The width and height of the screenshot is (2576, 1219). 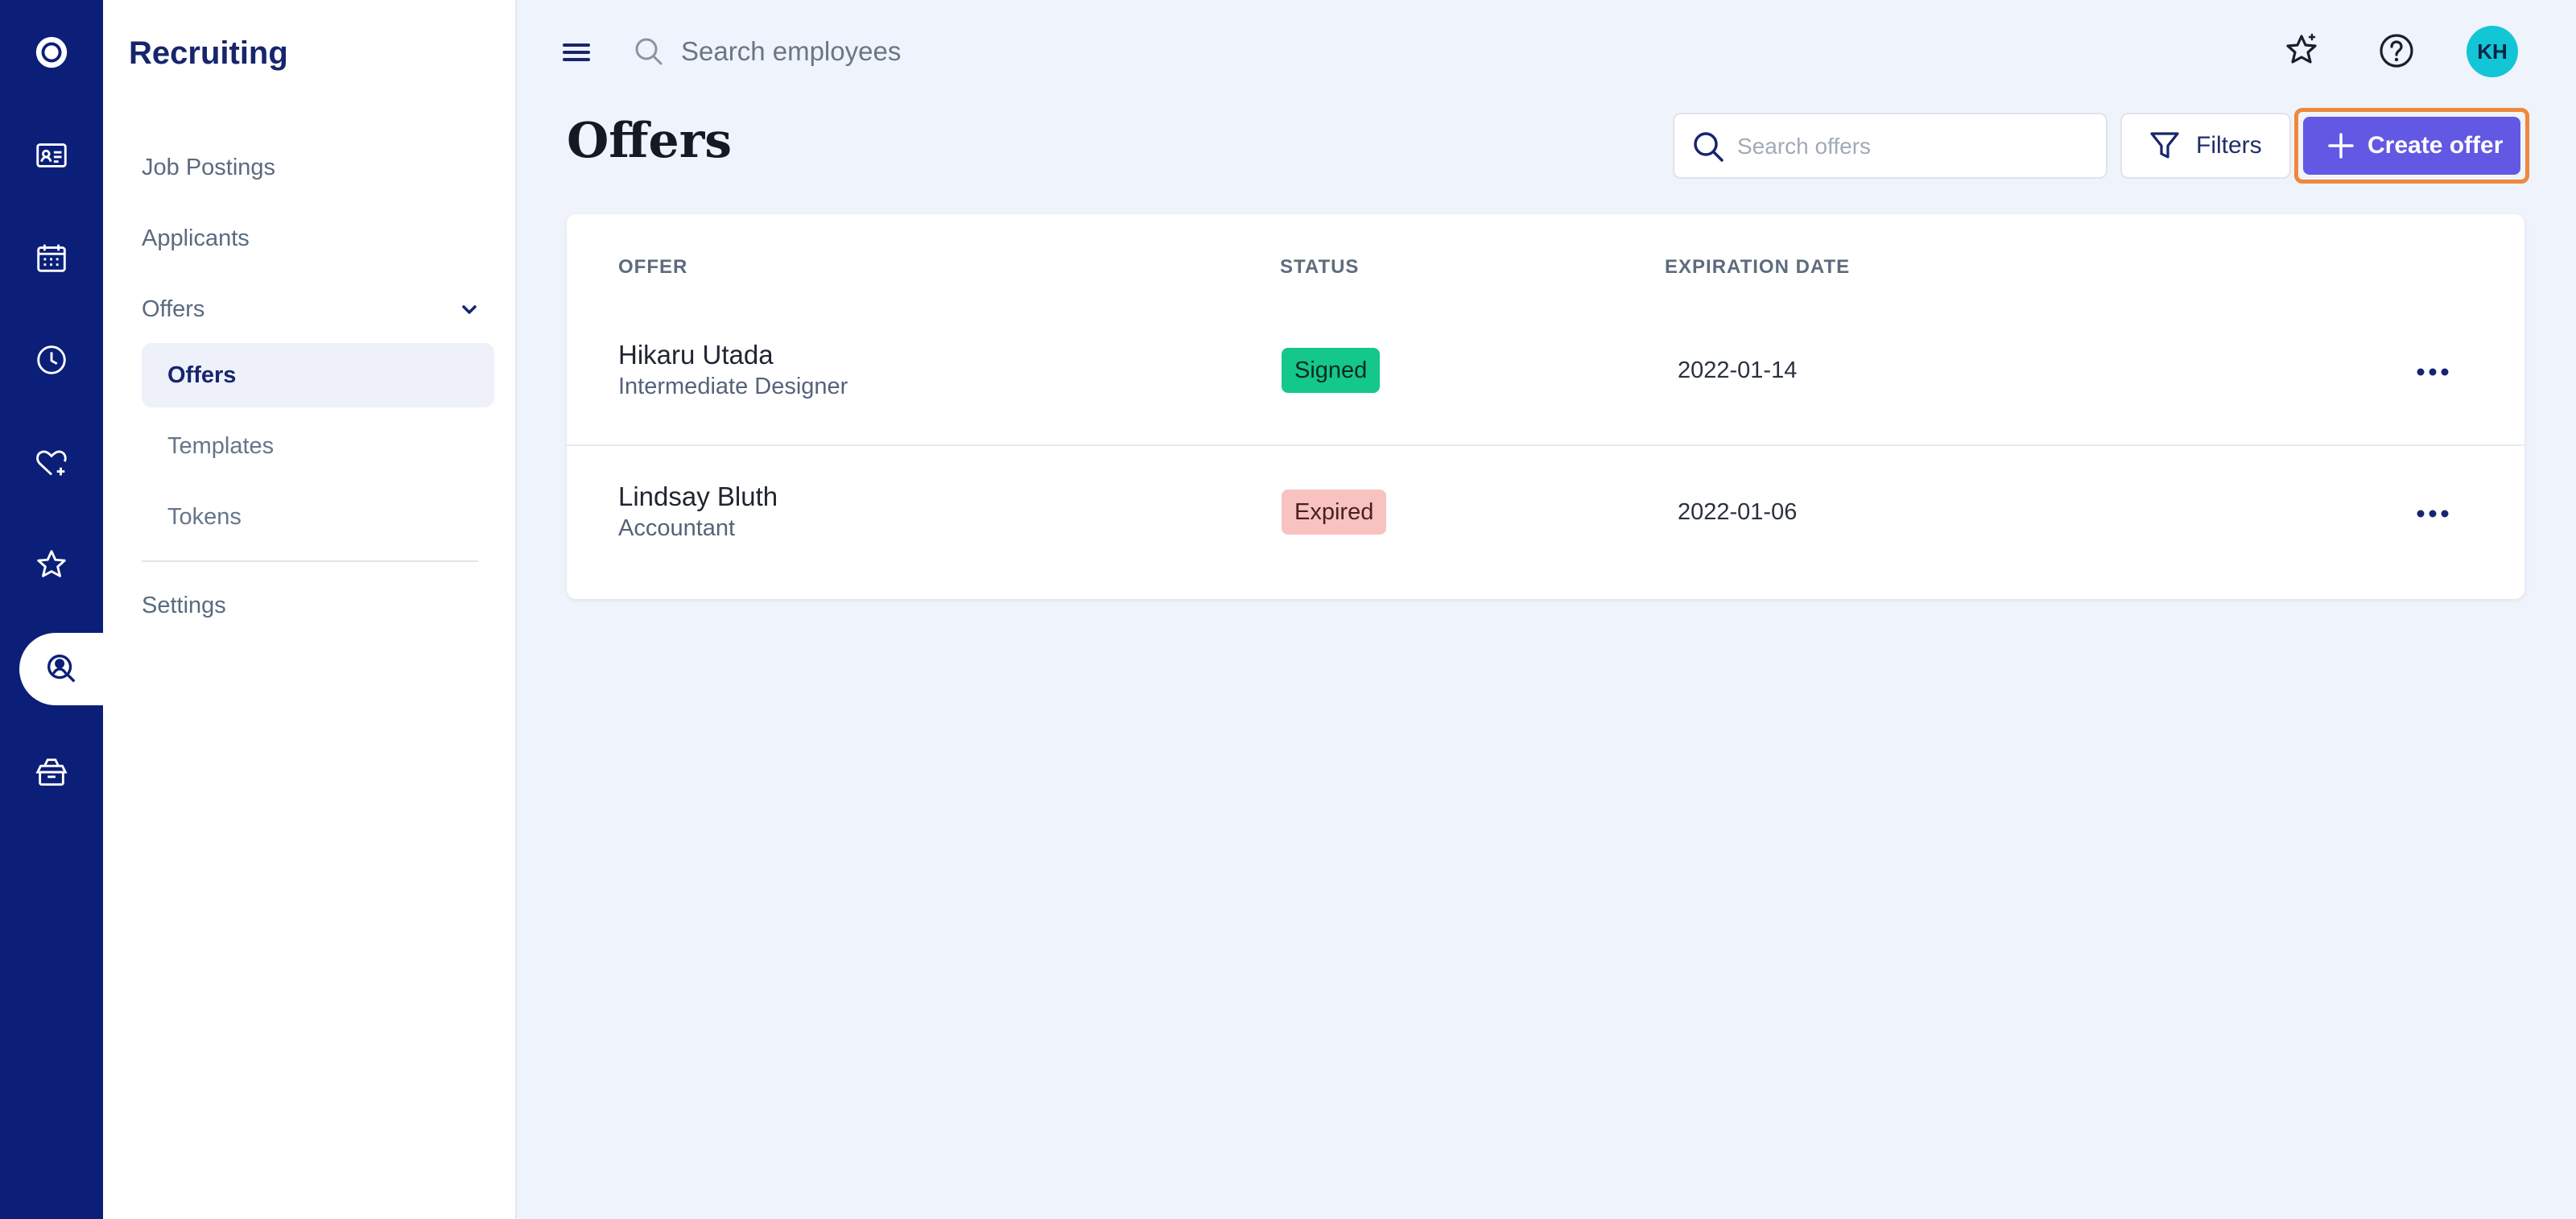 I want to click on filter-icon, so click(x=2164, y=145).